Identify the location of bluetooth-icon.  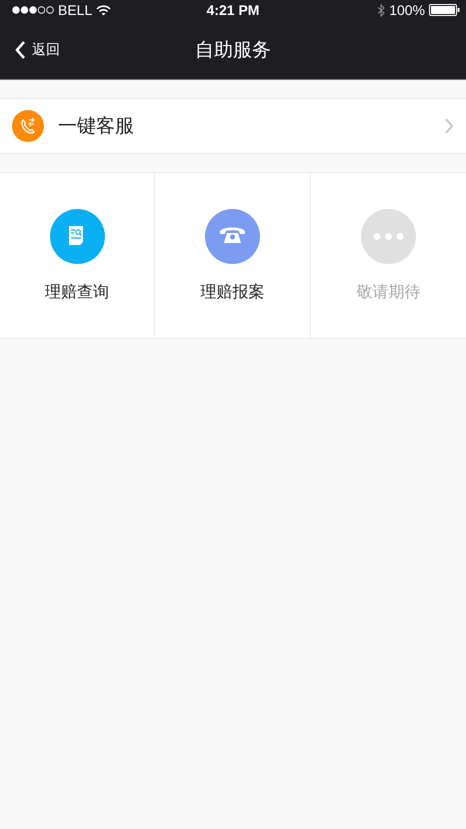
(381, 10).